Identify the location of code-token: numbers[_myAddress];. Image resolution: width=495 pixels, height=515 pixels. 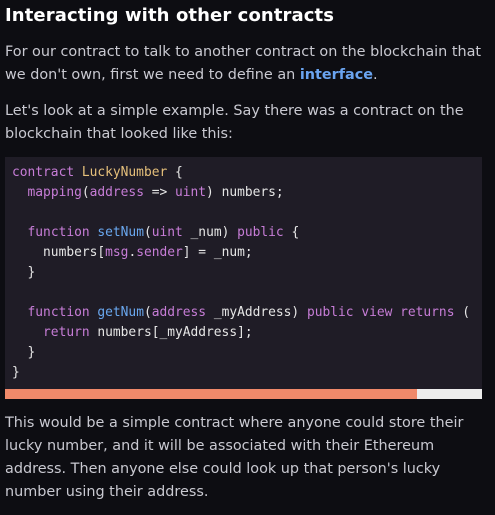
(171, 332).